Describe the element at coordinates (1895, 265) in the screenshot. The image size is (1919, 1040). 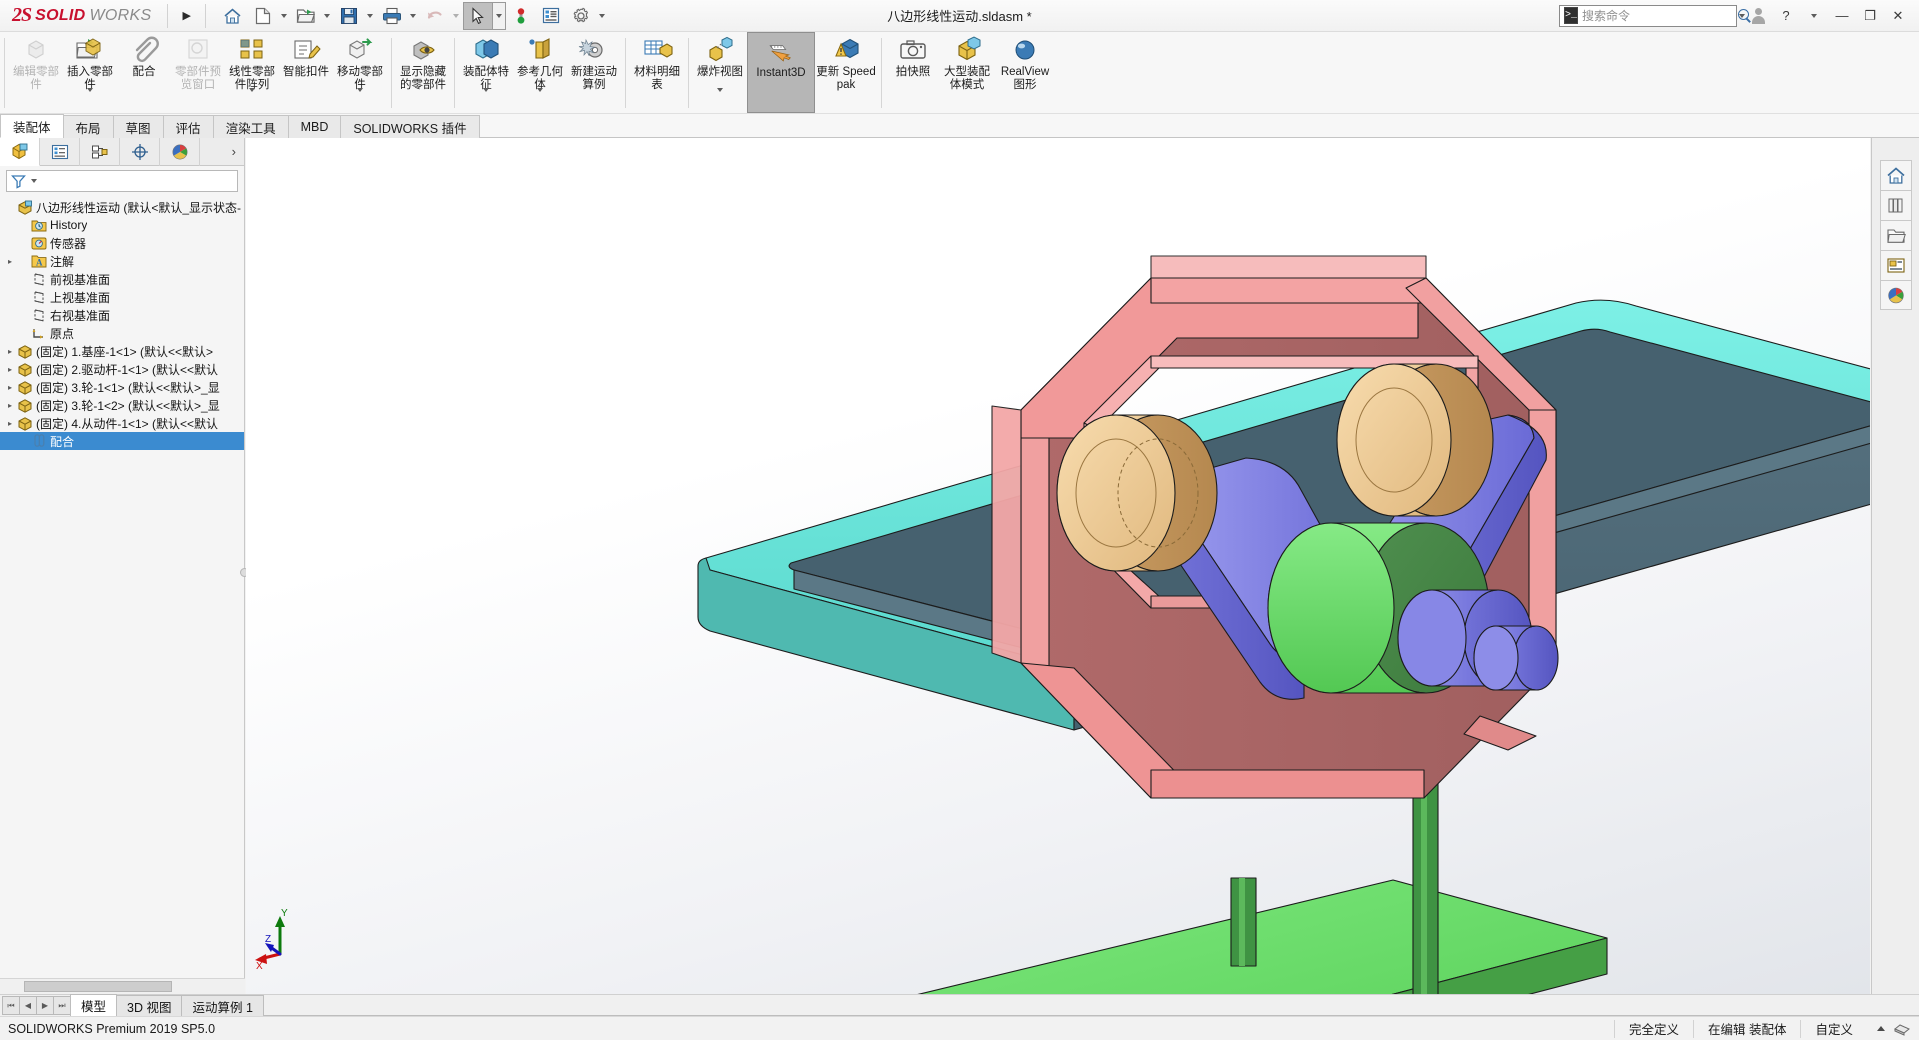
I see `view-palette-icon` at that location.